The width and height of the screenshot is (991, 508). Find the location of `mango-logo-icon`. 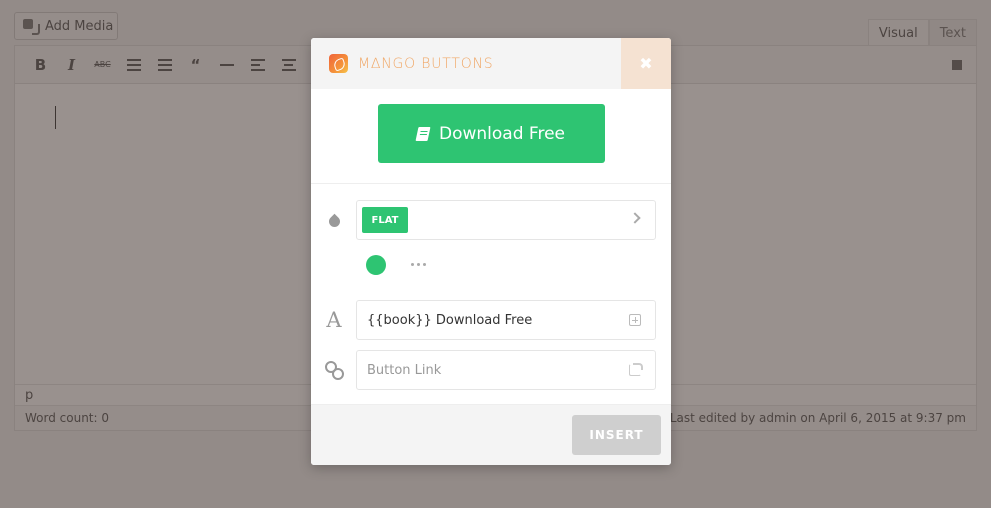

mango-logo-icon is located at coordinates (338, 63).